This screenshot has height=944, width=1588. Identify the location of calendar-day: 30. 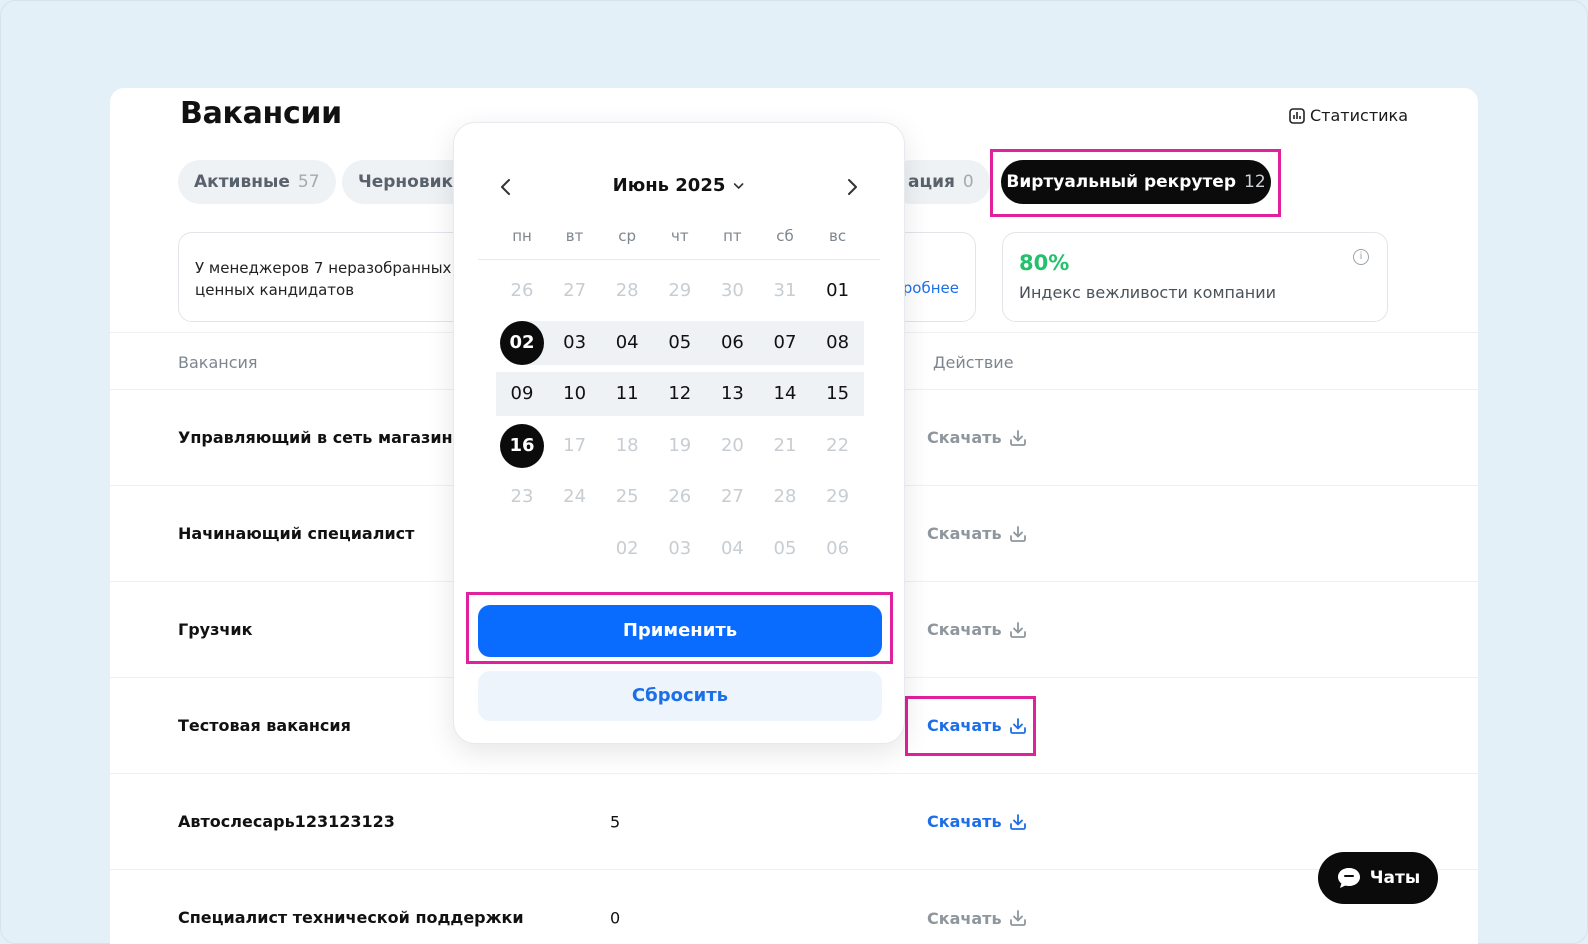
(732, 291).